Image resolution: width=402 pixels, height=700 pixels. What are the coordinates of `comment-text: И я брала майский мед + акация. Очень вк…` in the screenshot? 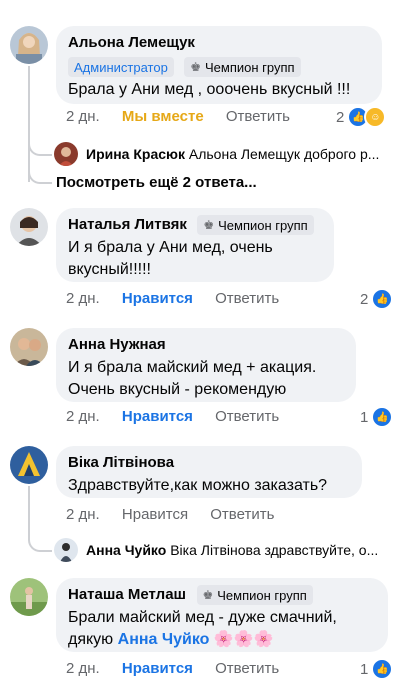 It's located at (192, 378).